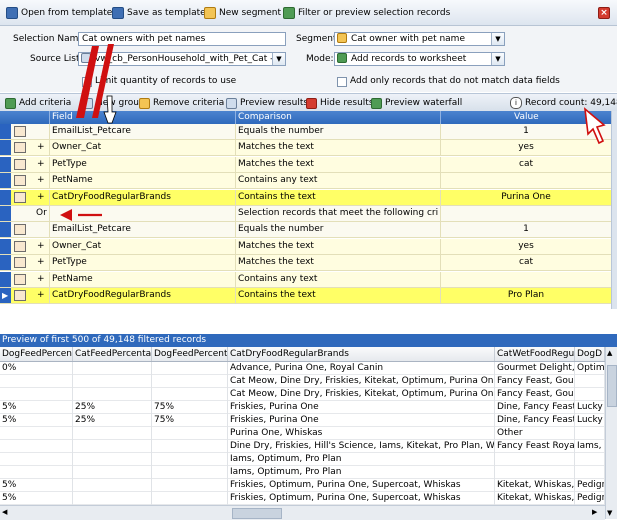 Image resolution: width=617 pixels, height=532 pixels. What do you see at coordinates (594, 126) in the screenshot?
I see `pointer-cursor-icon` at bounding box center [594, 126].